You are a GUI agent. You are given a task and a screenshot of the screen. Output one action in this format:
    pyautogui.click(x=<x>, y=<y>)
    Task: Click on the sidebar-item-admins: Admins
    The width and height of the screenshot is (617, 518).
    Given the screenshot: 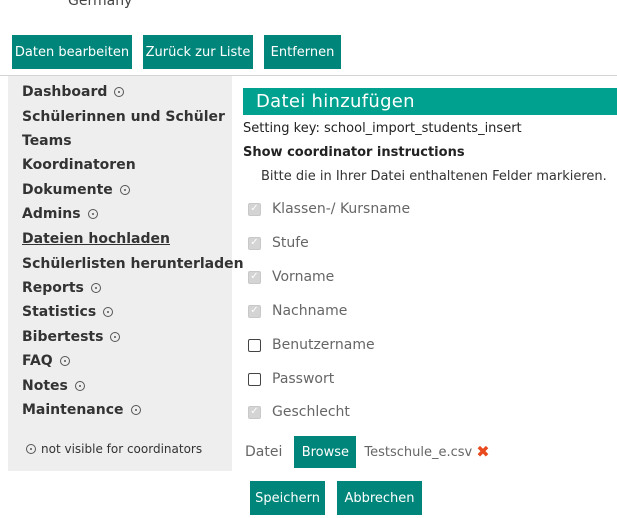 What is the action you would take?
    pyautogui.click(x=60, y=214)
    